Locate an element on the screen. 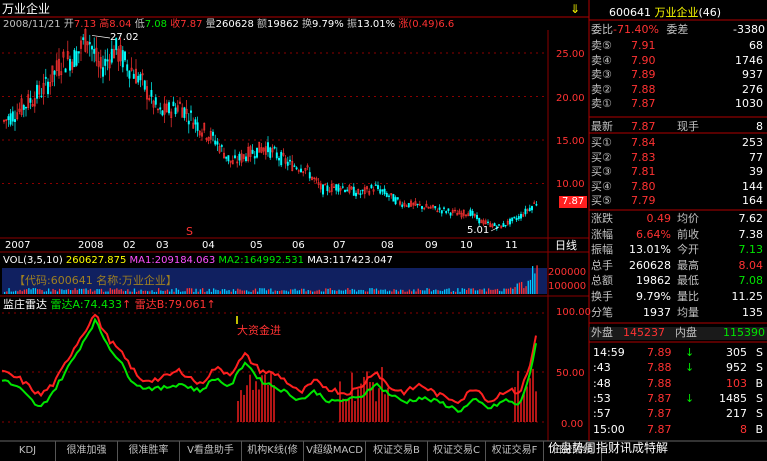 This screenshot has height=461, width=767. indicator-tab: 权证交易C is located at coordinates (457, 451).